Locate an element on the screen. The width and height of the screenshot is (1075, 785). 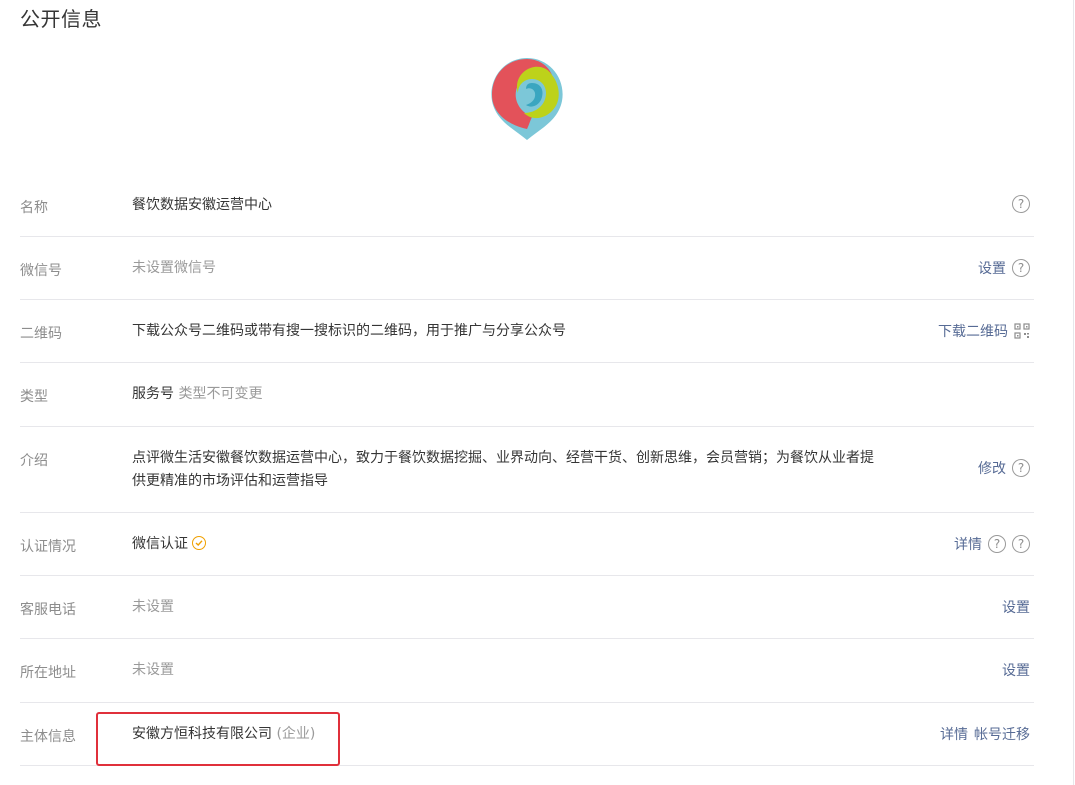
edit-intro-link: 修改 is located at coordinates (992, 468).